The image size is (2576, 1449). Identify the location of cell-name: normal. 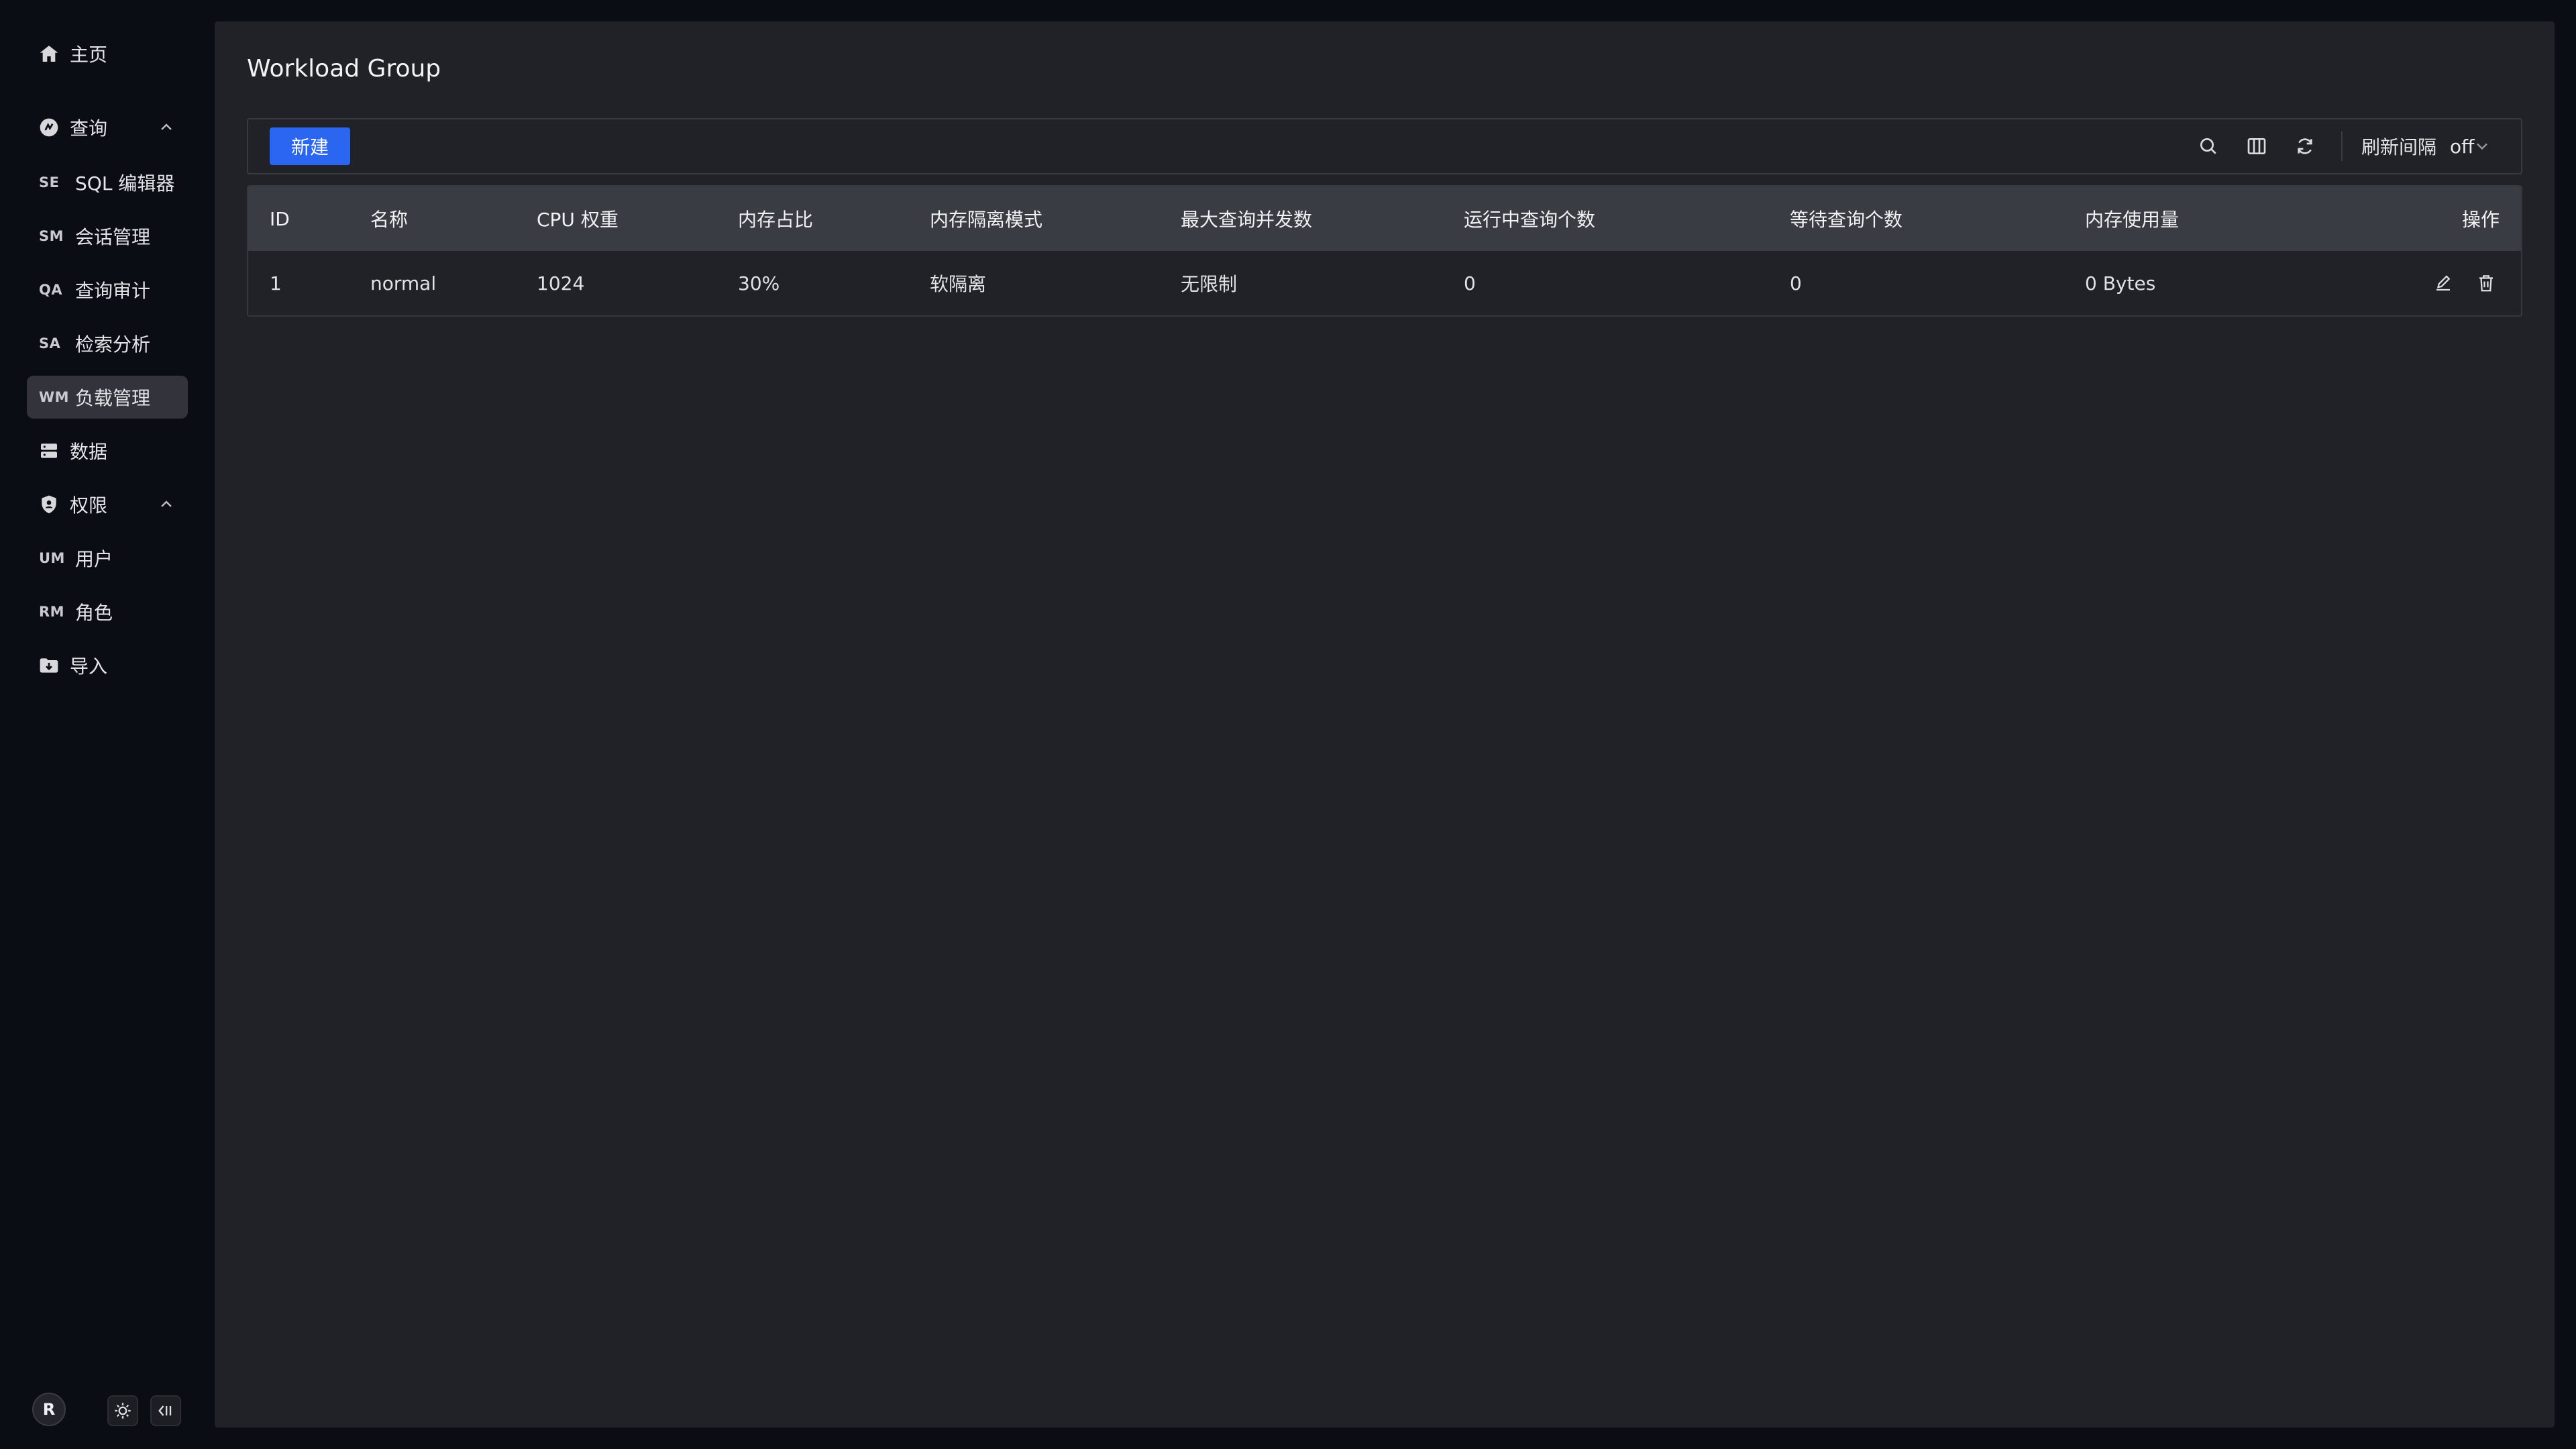
(403, 283).